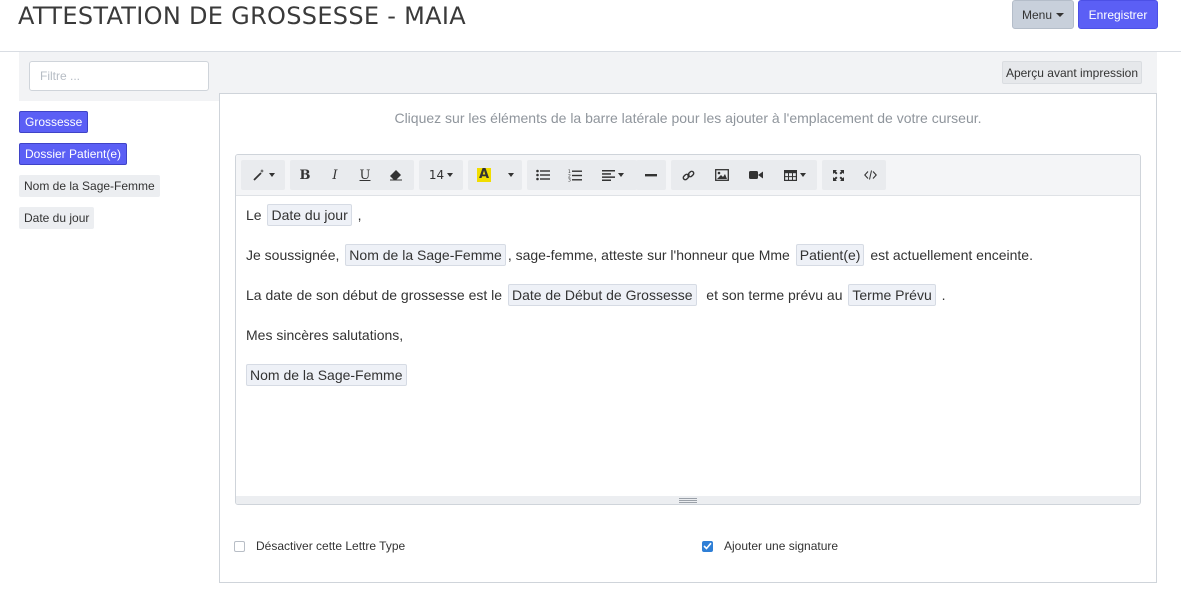  Describe the element at coordinates (569, 179) in the screenshot. I see `svg-text: 3` at that location.